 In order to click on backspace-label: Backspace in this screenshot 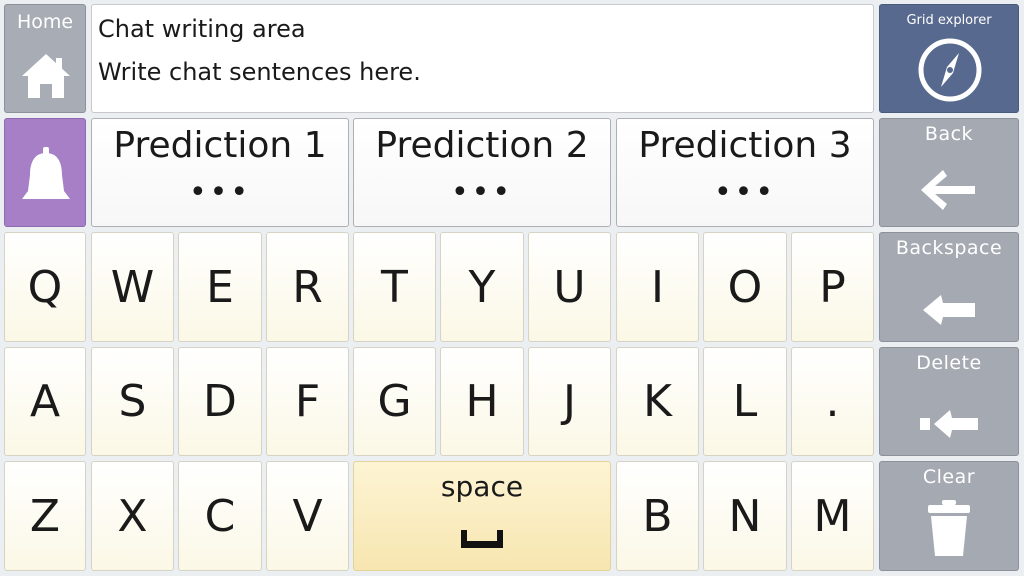, I will do `click(949, 248)`.